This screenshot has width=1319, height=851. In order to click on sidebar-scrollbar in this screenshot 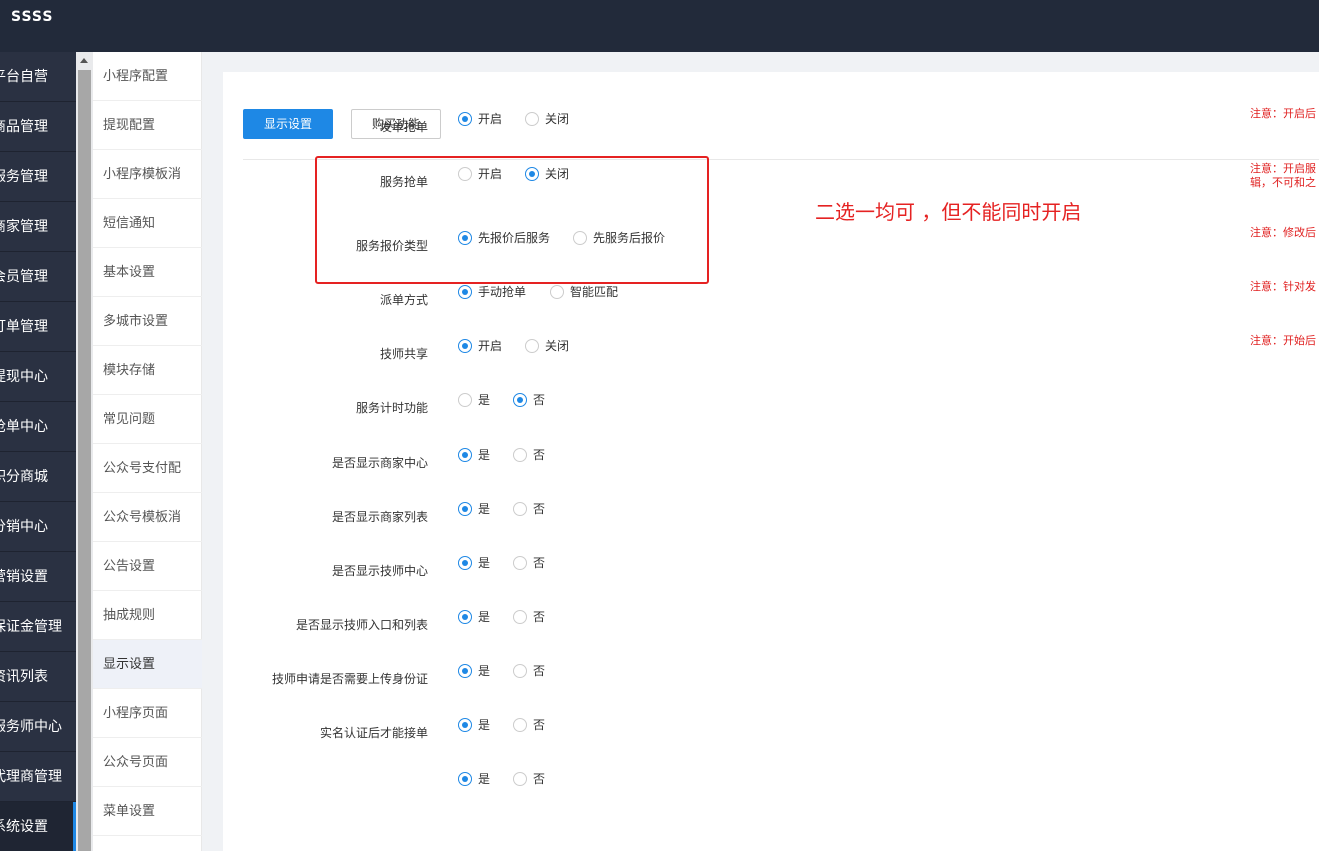, I will do `click(84, 451)`.